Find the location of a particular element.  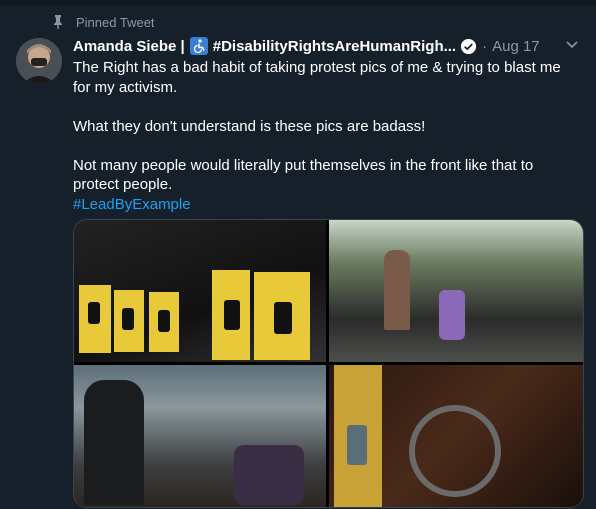

display-name: Amanda Siebe | is located at coordinates (129, 46).